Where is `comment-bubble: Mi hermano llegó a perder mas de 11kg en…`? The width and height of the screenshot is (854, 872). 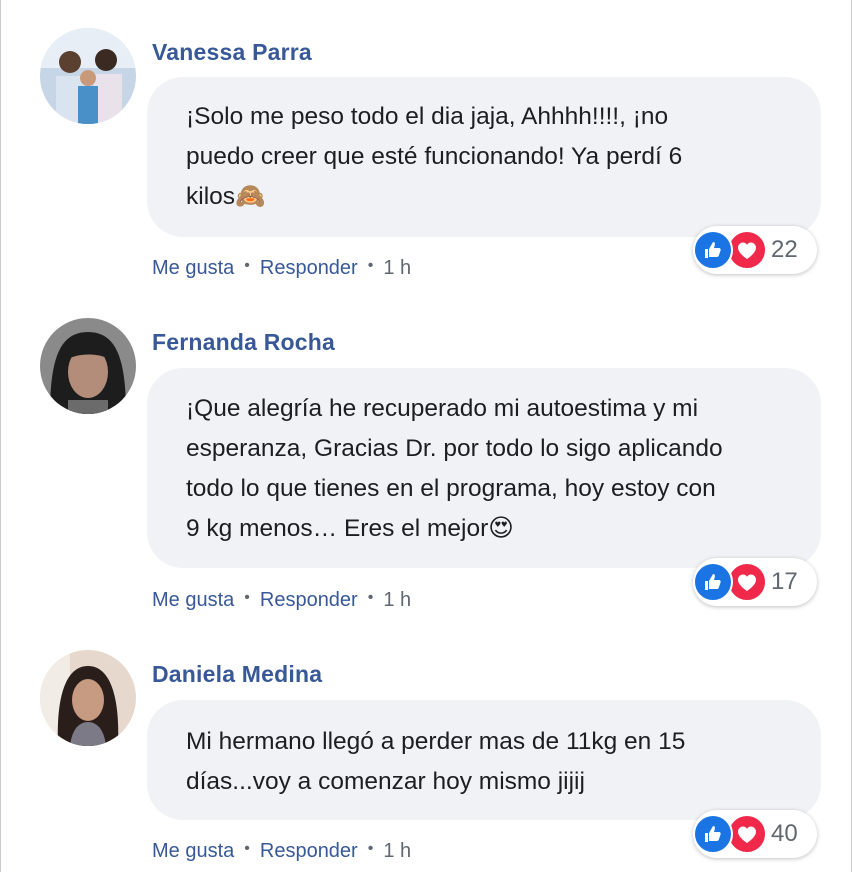 comment-bubble: Mi hermano llegó a perder mas de 11kg en… is located at coordinates (484, 760).